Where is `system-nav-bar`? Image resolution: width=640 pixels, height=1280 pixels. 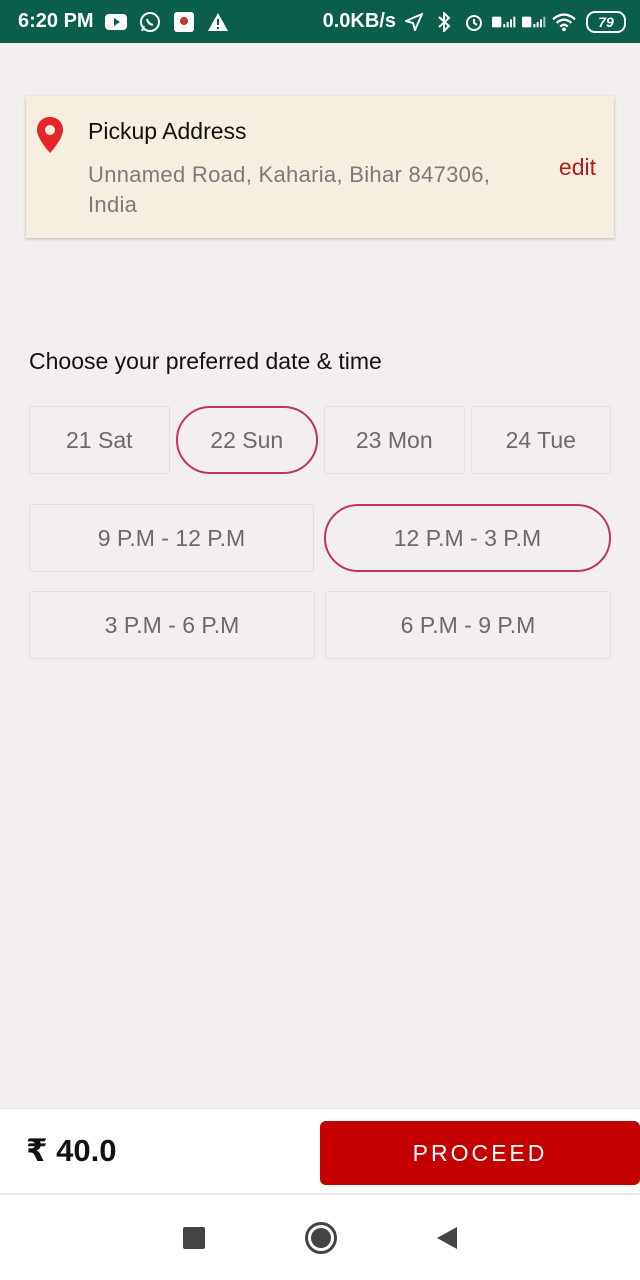
system-nav-bar is located at coordinates (320, 1237).